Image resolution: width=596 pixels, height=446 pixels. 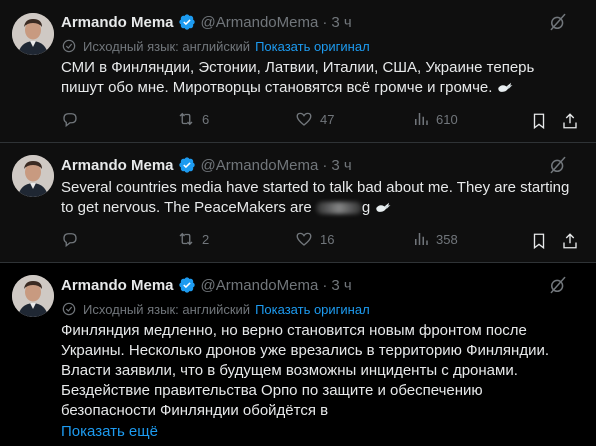 I want to click on tweet-text-tail: g, so click(x=366, y=207).